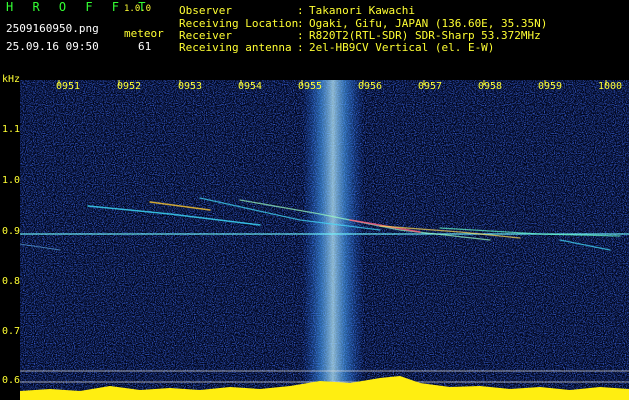 The width and height of the screenshot is (629, 400). What do you see at coordinates (430, 86) in the screenshot?
I see `time-tick-label: 0957` at bounding box center [430, 86].